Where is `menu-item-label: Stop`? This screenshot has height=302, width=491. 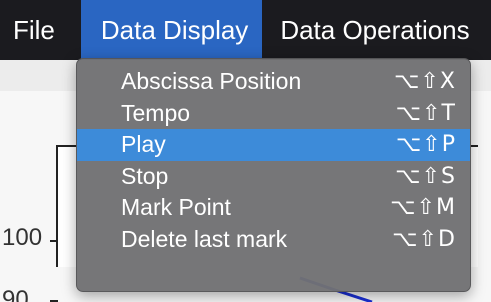 menu-item-label: Stop is located at coordinates (145, 175).